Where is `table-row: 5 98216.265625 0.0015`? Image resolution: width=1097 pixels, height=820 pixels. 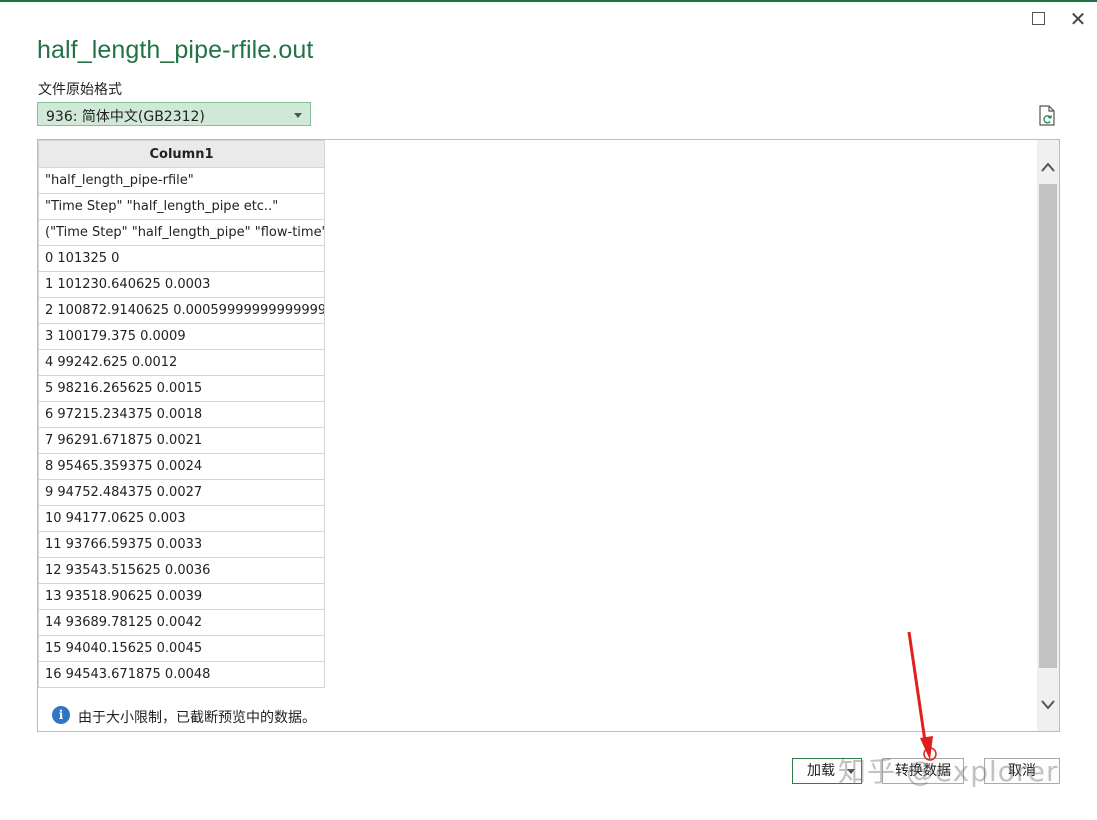
table-row: 5 98216.265625 0.0015 is located at coordinates (181, 388).